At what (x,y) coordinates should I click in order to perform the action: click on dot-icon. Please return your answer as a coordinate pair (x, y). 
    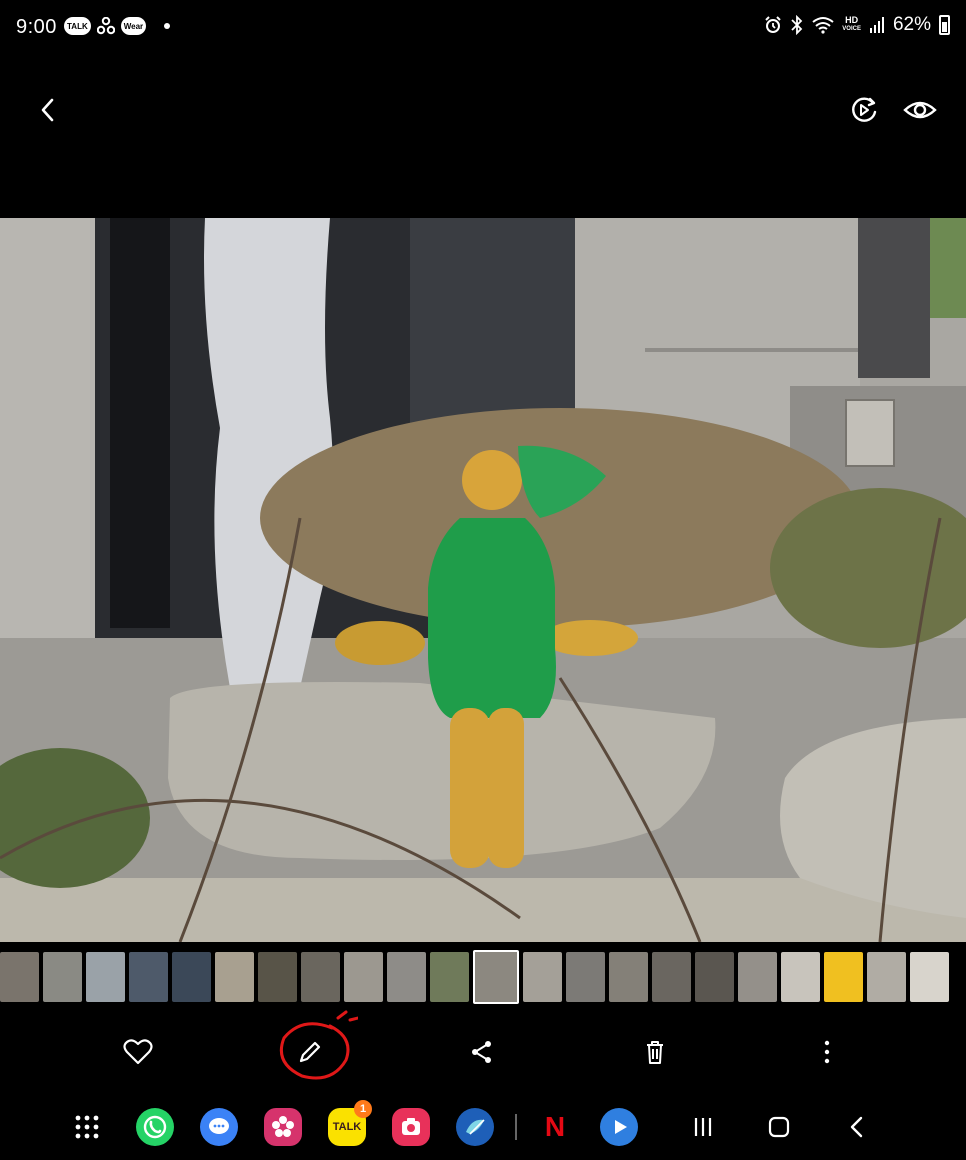
    Looking at the image, I should click on (167, 26).